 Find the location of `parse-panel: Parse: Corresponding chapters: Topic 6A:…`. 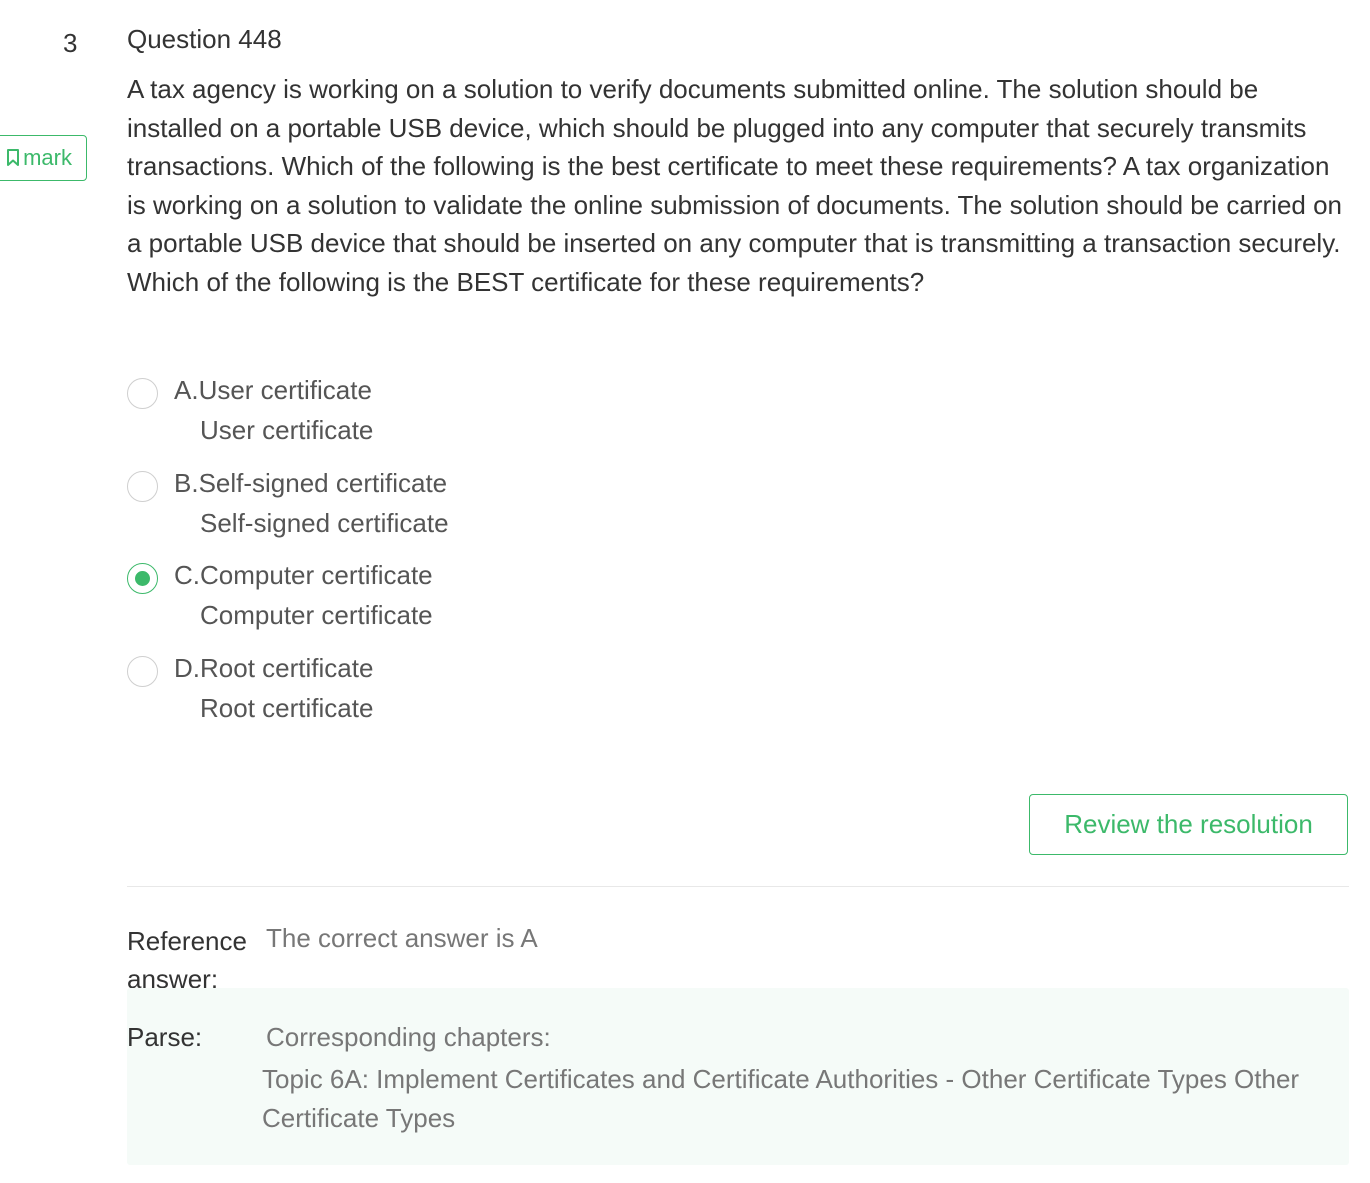

parse-panel: Parse: Corresponding chapters: Topic 6A:… is located at coordinates (738, 1076).